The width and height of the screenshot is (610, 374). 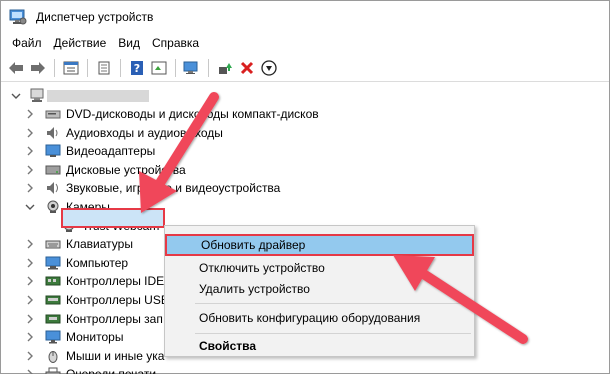 What do you see at coordinates (80, 43) in the screenshot?
I see `menu-action: Действие` at bounding box center [80, 43].